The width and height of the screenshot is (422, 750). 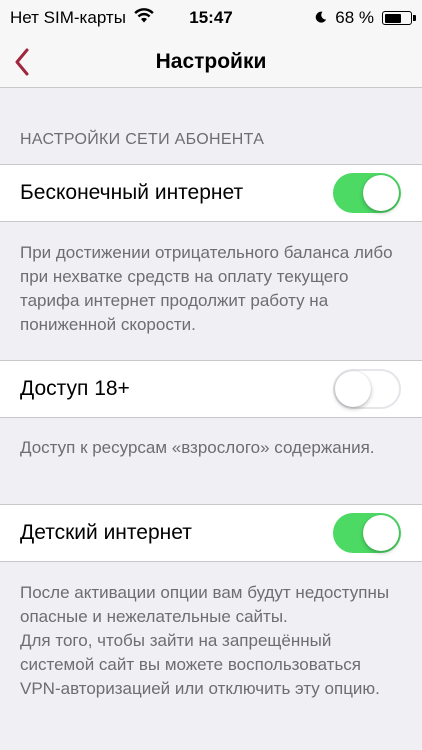 I want to click on status-bar: Нет SIM-карты 15:47 68 %, so click(x=211, y=18).